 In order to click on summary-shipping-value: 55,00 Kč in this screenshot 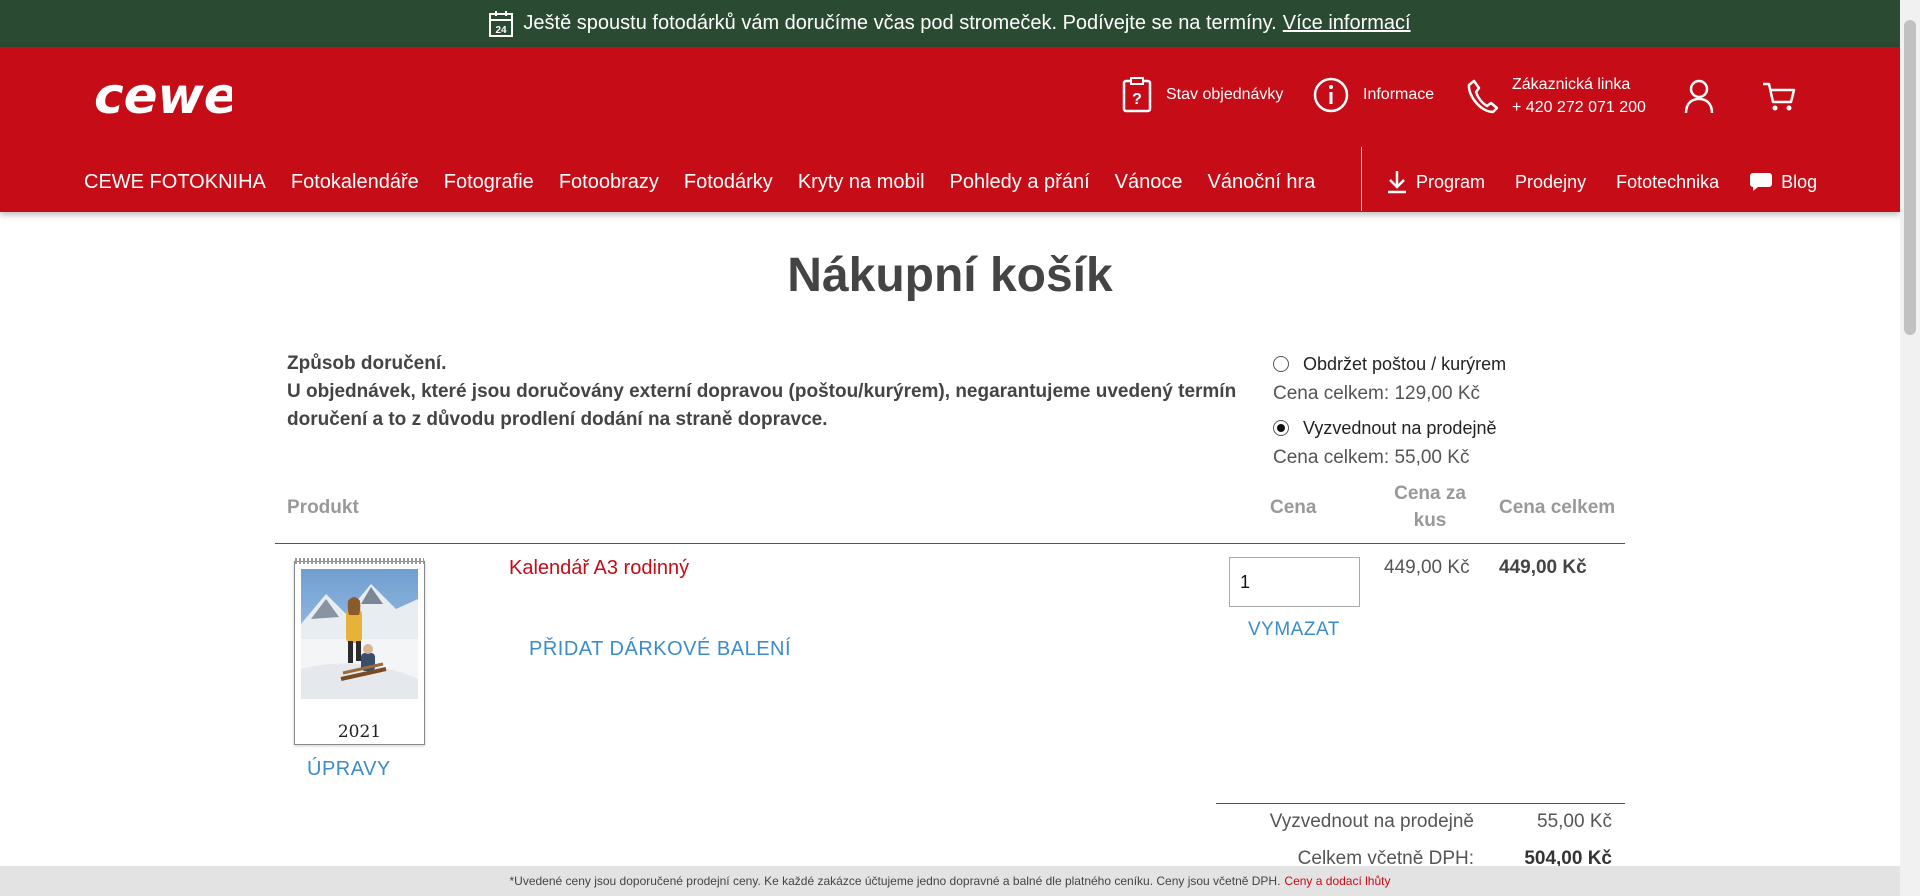, I will do `click(1574, 821)`.